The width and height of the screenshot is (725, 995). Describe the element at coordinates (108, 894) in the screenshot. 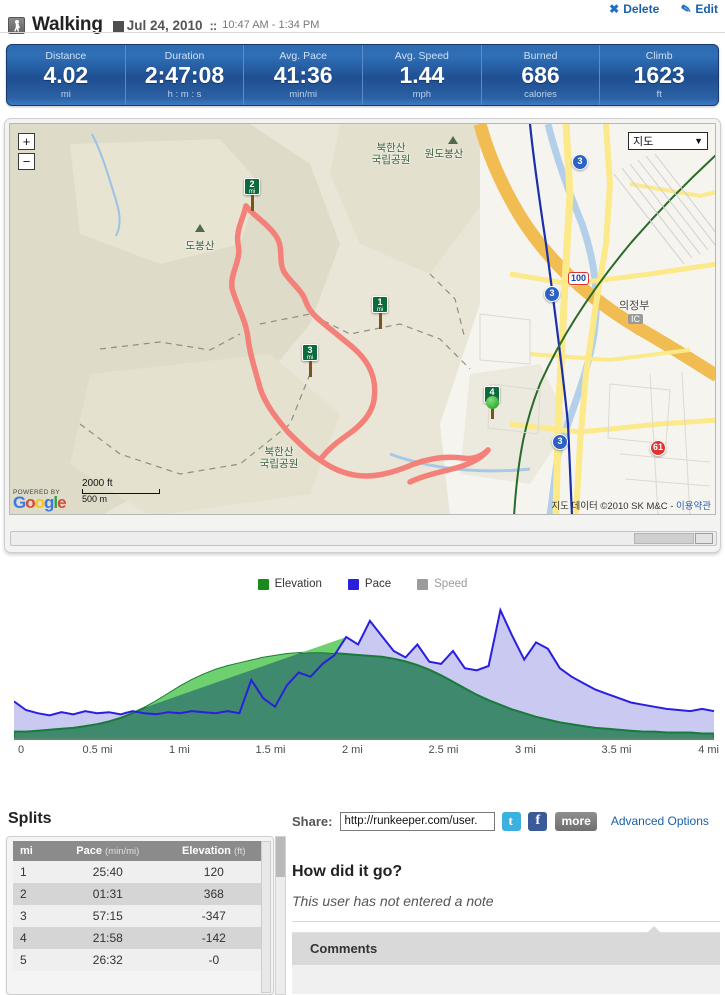

I see `cell-pace: 01:31` at that location.